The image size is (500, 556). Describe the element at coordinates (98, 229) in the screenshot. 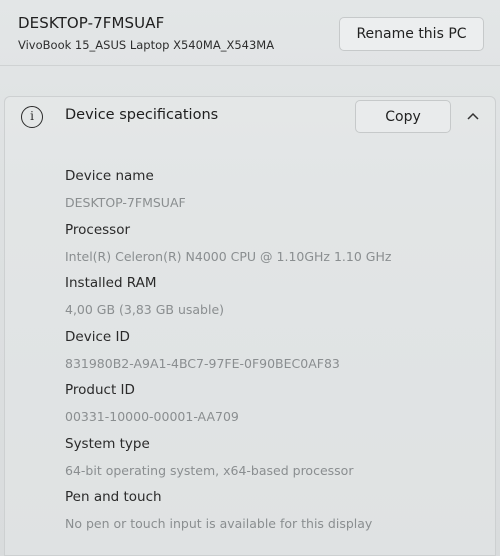

I see `spec-label-processor: Processor` at that location.